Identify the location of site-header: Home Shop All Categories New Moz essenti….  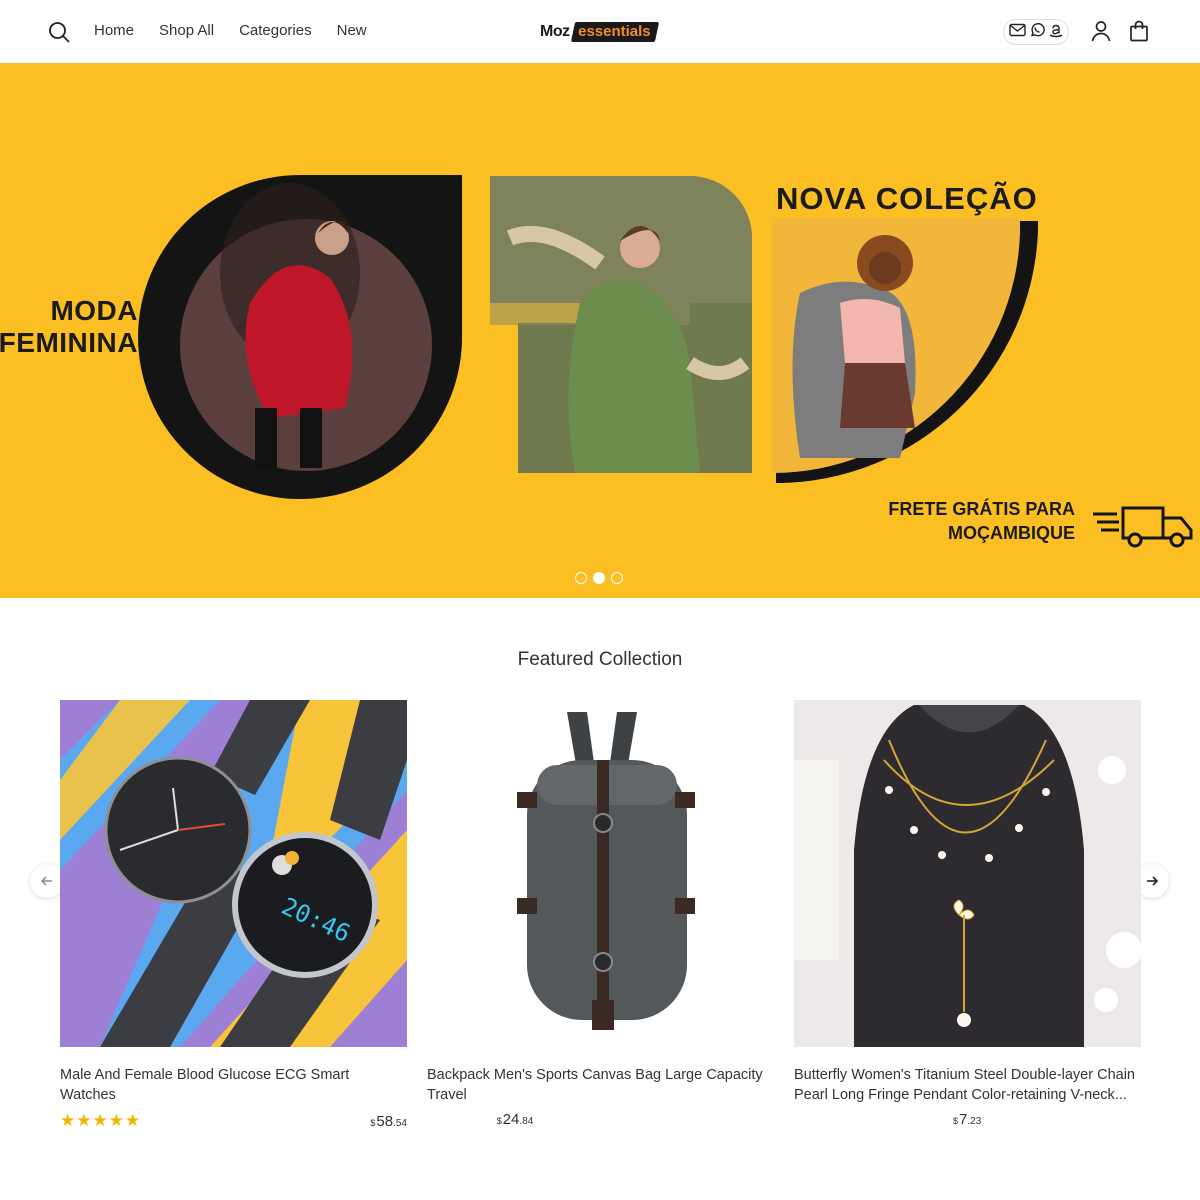
(600, 31).